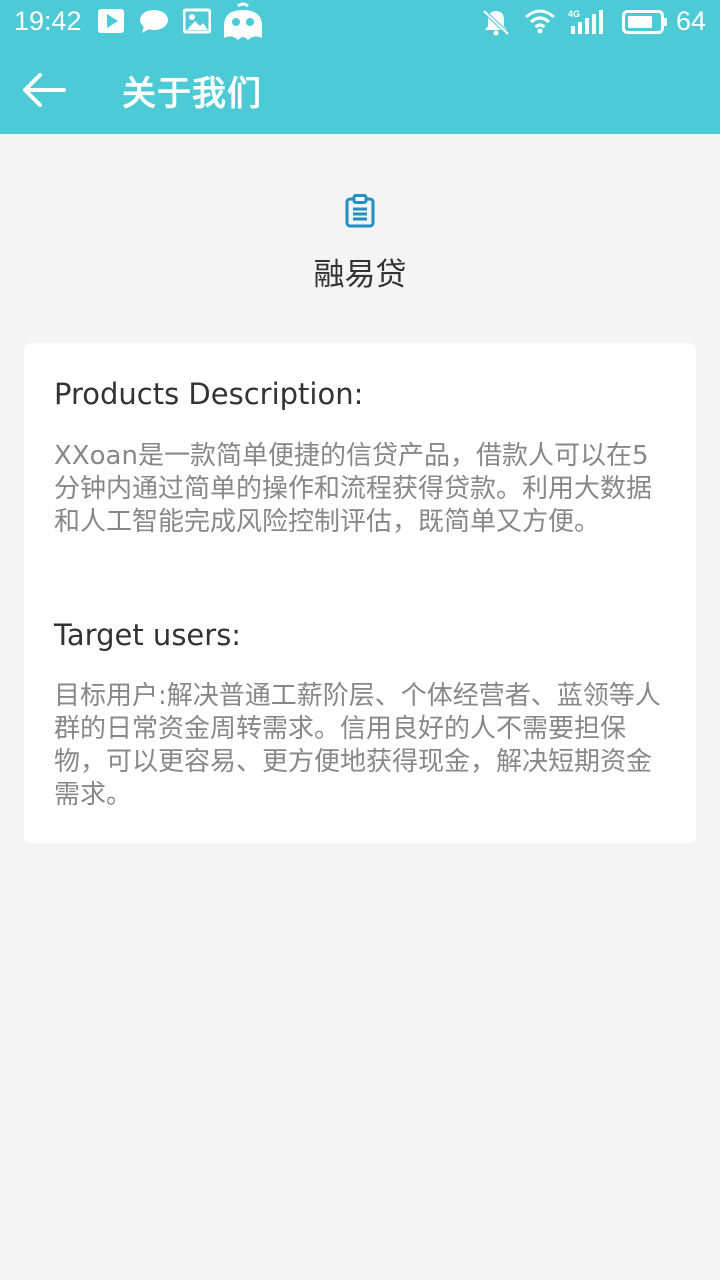 The image size is (720, 1280). What do you see at coordinates (111, 21) in the screenshot?
I see `play-icon` at bounding box center [111, 21].